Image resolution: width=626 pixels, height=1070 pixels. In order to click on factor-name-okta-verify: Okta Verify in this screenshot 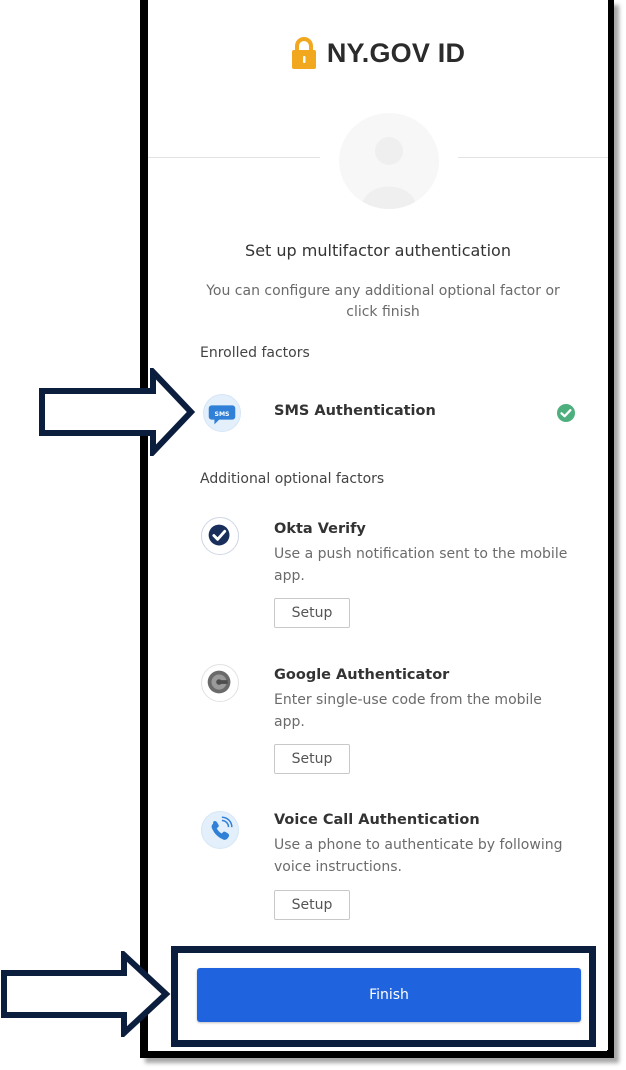, I will do `click(320, 529)`.